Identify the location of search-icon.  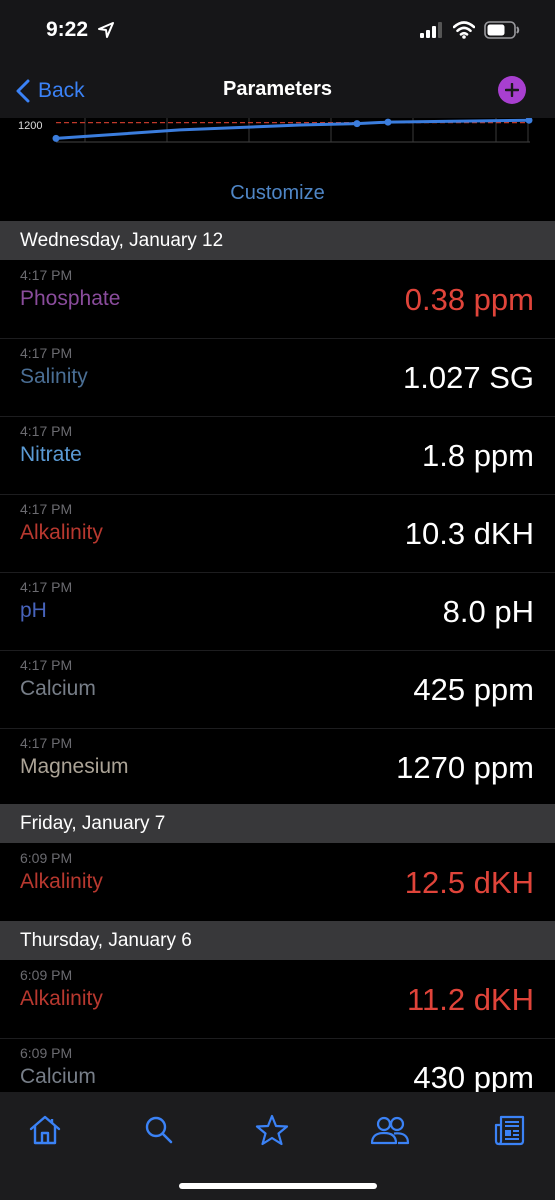
(159, 1130).